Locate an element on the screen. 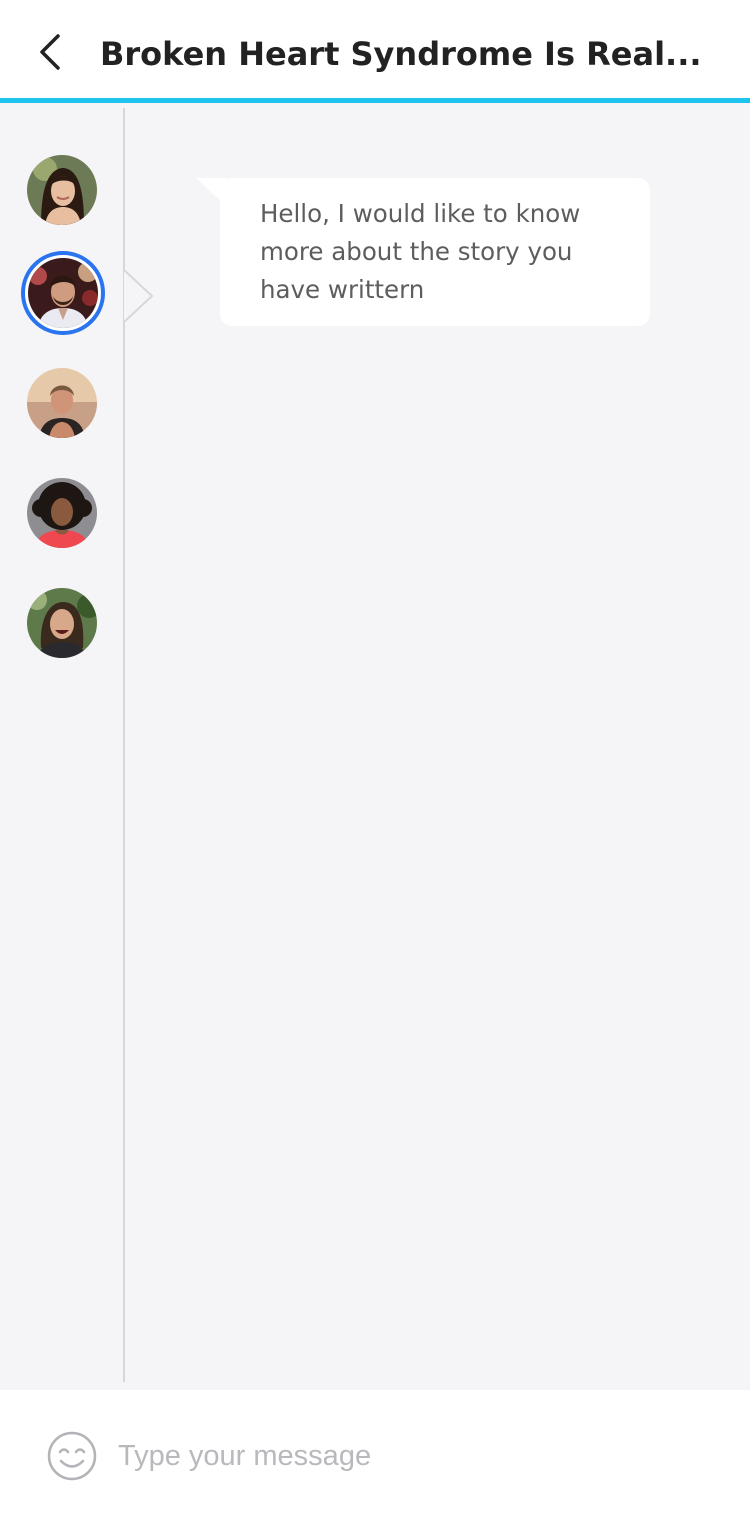 Image resolution: width=750 pixels, height=1520 pixels. contacts-sidebar is located at coordinates (62, 745).